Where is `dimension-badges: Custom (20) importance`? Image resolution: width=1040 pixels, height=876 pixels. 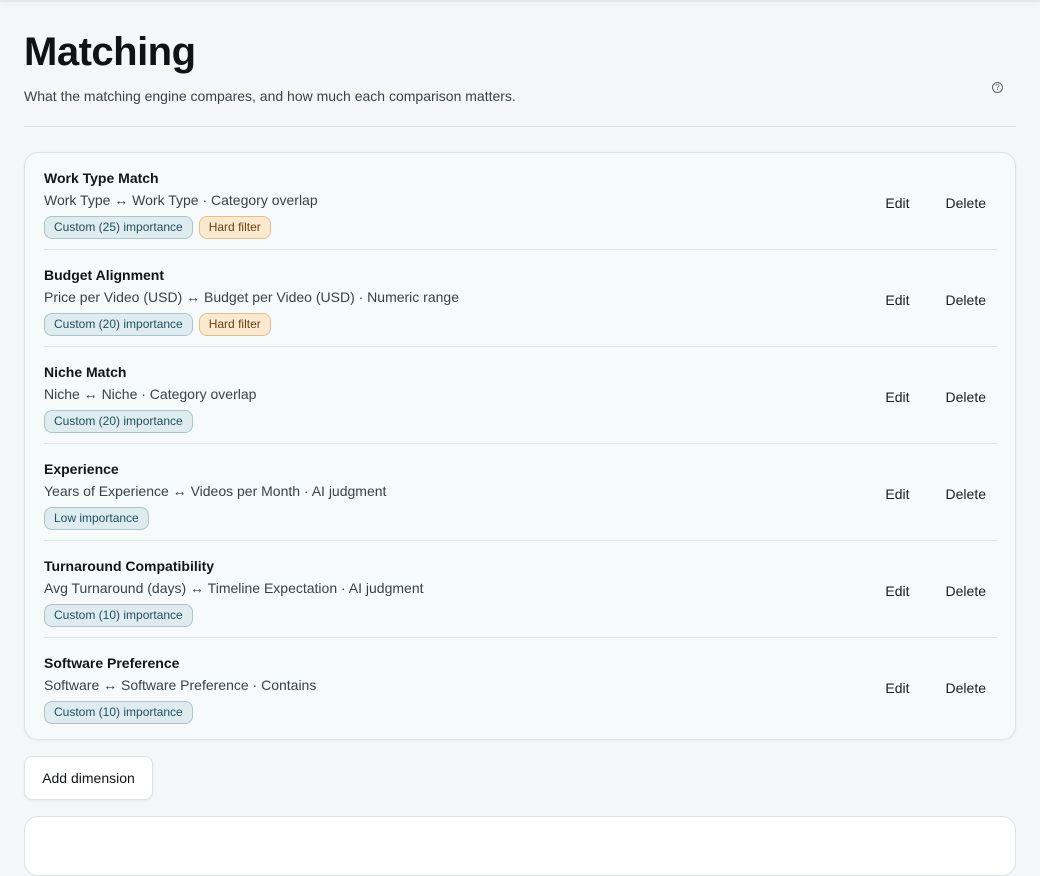 dimension-badges: Custom (20) importance is located at coordinates (118, 421).